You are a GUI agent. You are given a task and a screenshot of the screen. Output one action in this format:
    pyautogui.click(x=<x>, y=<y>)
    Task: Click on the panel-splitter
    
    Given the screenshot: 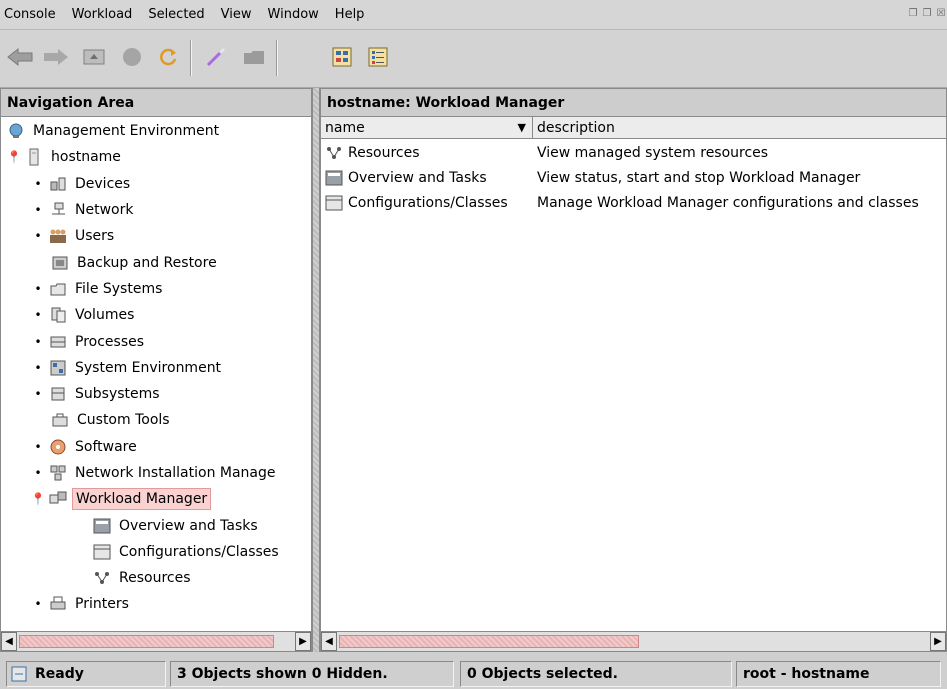 What is the action you would take?
    pyautogui.click(x=316, y=370)
    